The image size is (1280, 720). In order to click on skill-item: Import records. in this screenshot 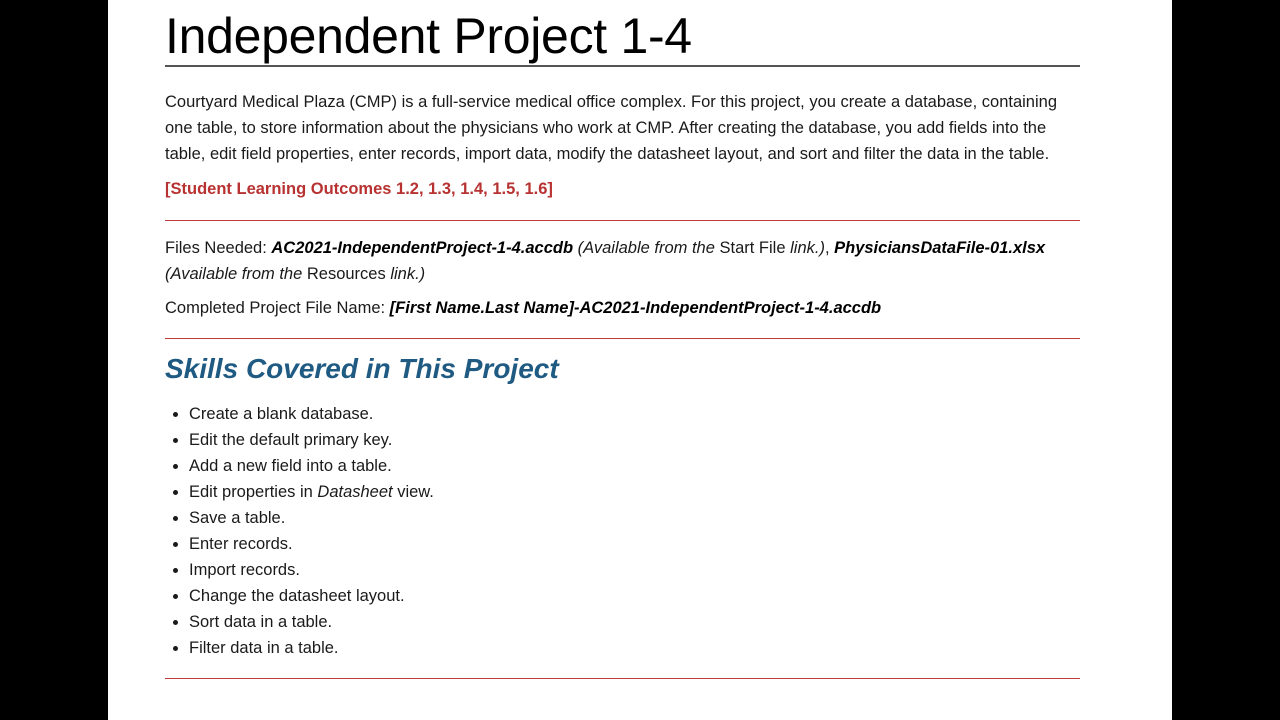, I will do `click(634, 570)`.